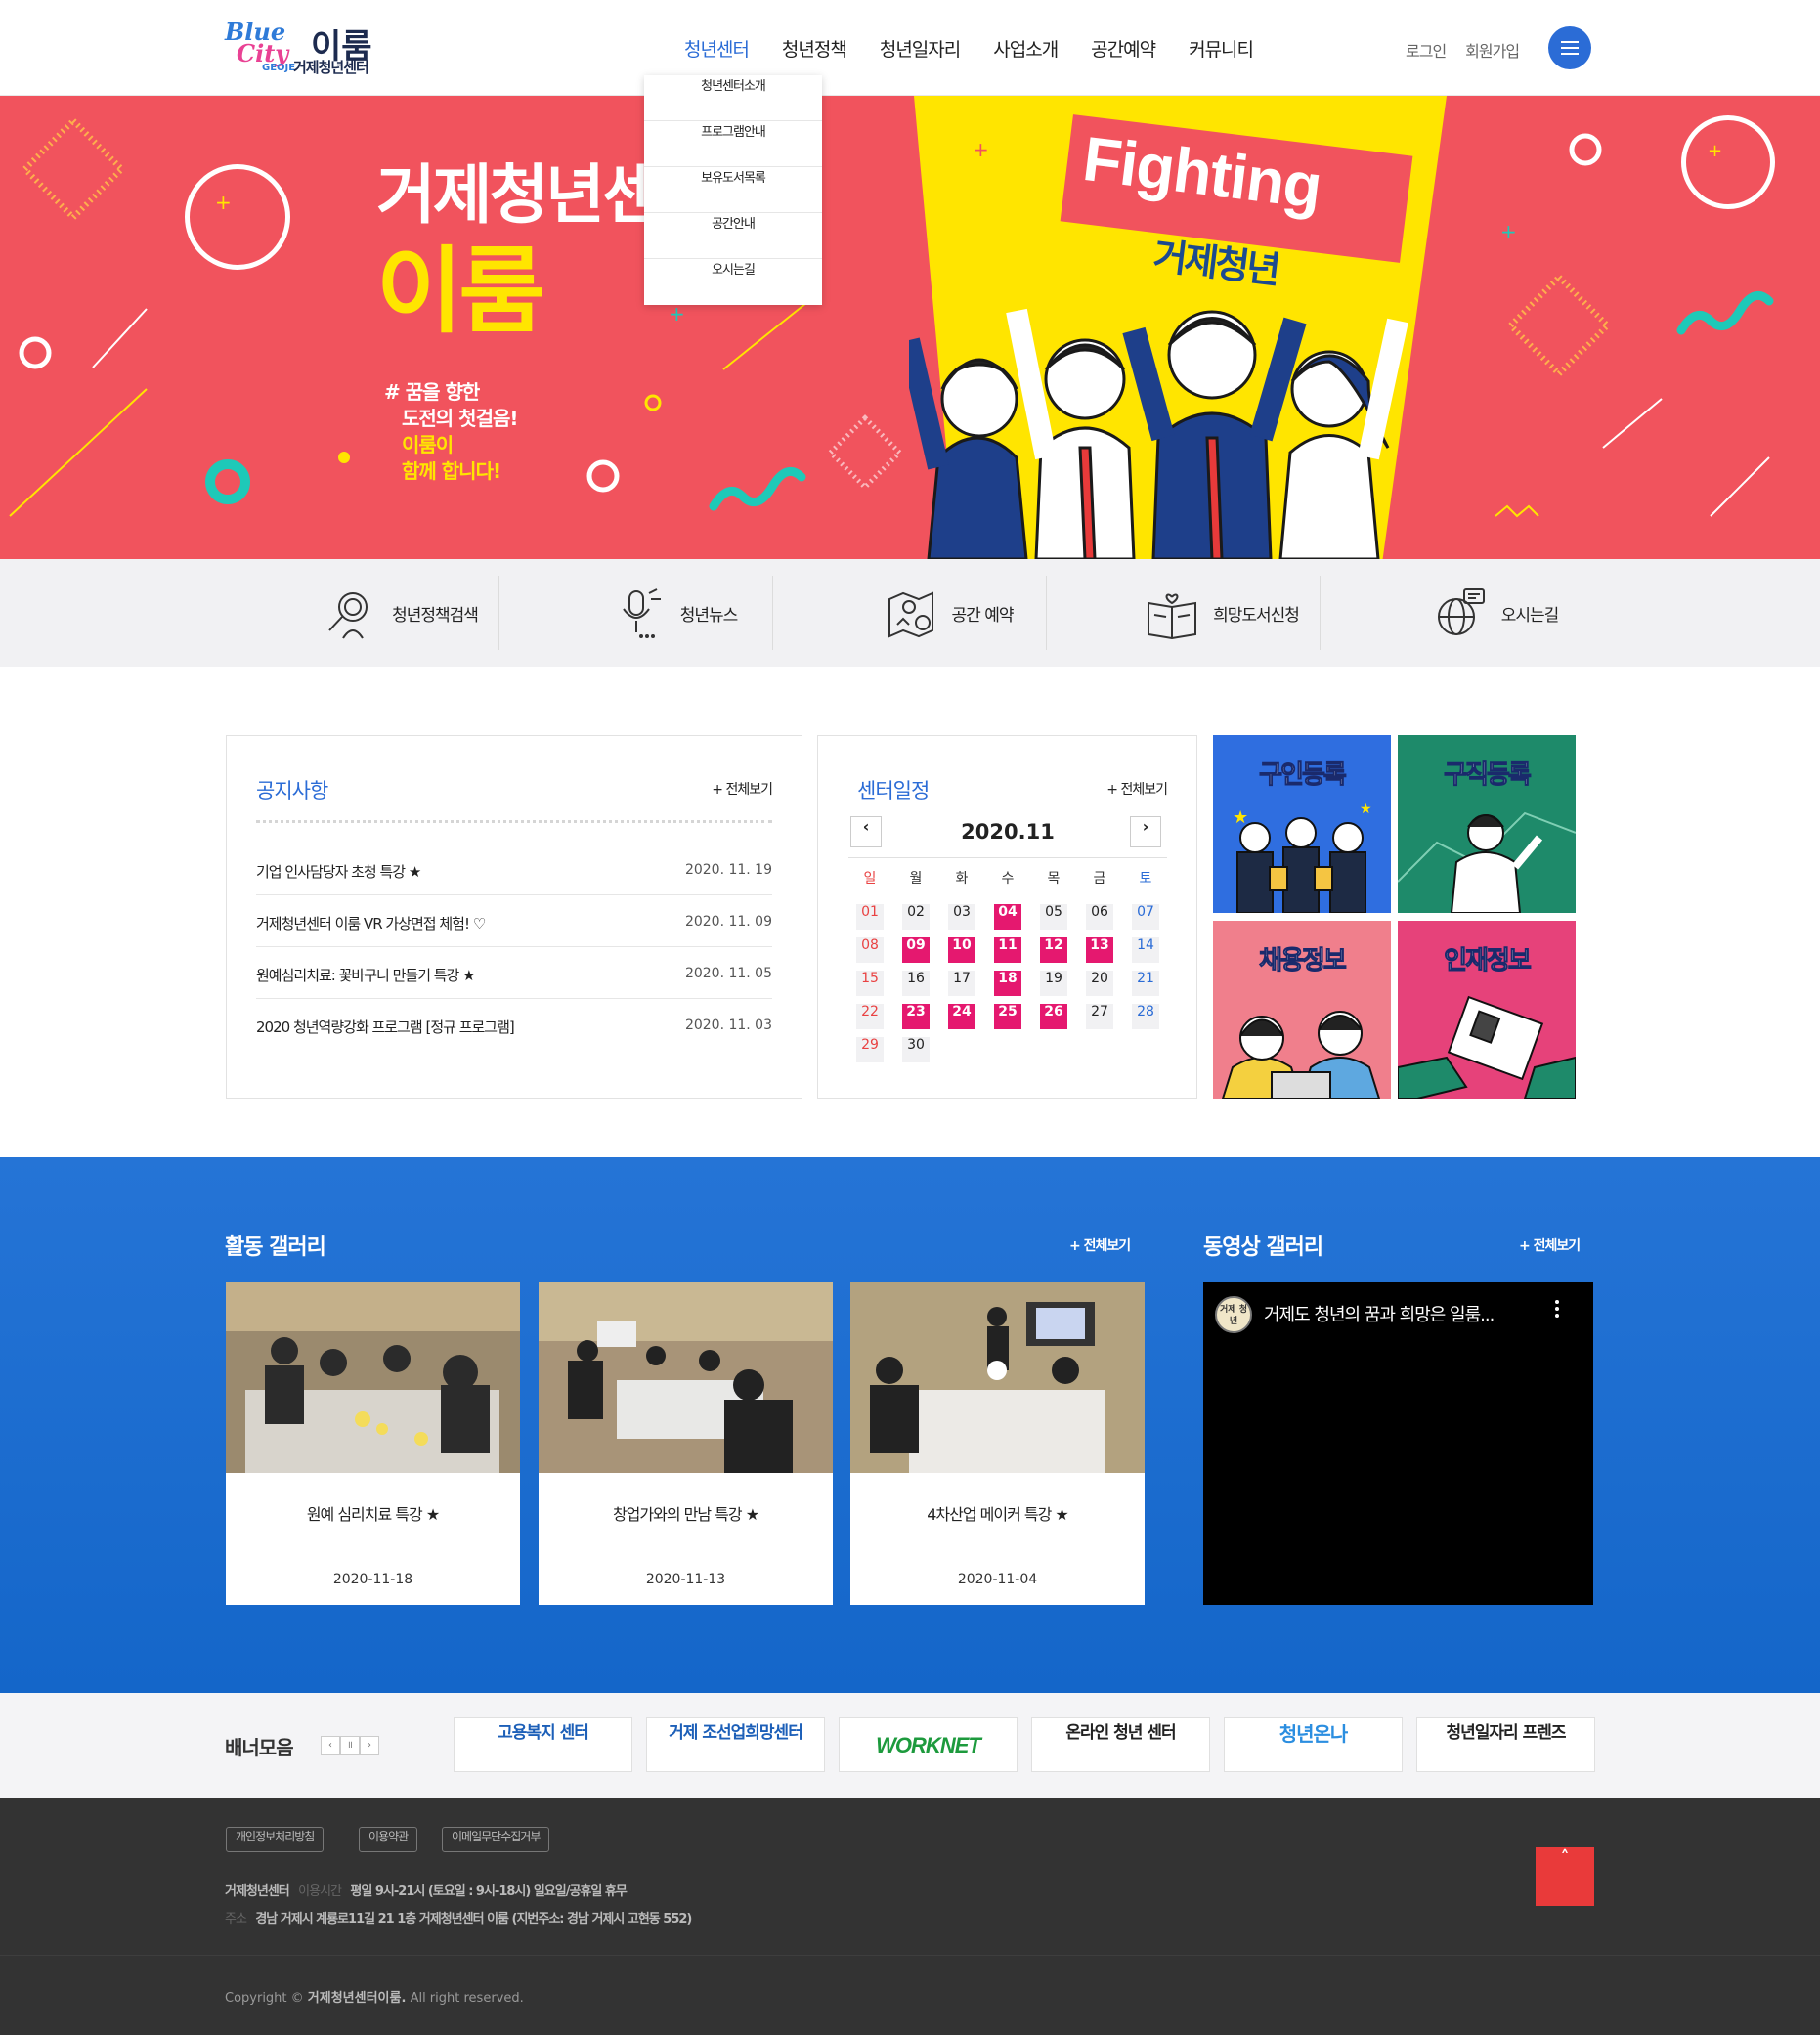 The image size is (1820, 2035). What do you see at coordinates (1505, 1744) in the screenshot?
I see `banner-youth-jobs-friends: 청년일자리 프렌즈` at bounding box center [1505, 1744].